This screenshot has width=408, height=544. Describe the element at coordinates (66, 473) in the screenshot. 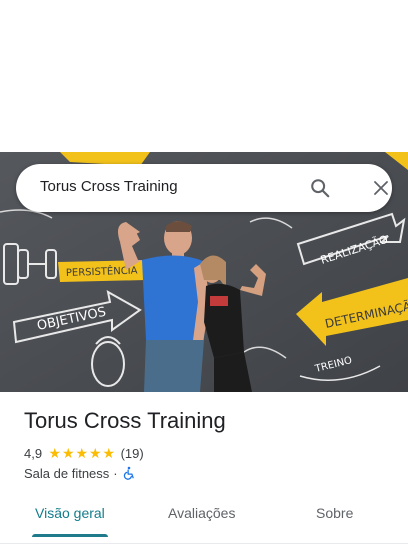

I see `place-category: Sala de fitness` at that location.